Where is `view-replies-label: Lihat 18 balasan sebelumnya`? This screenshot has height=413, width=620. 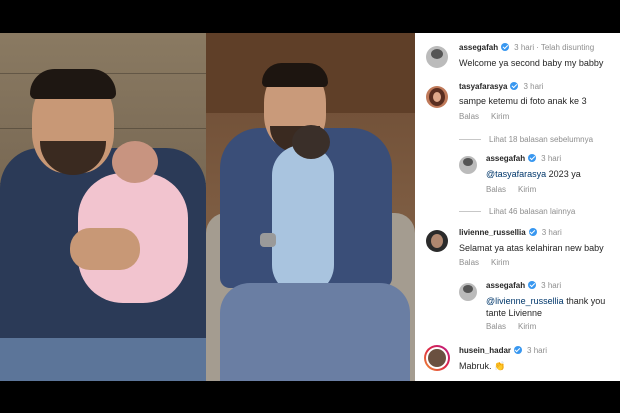 view-replies-label: Lihat 18 balasan sebelumnya is located at coordinates (541, 139).